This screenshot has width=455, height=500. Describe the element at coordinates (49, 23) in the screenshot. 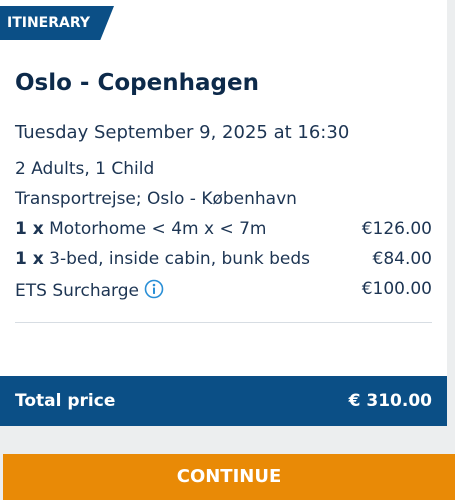

I see `itinerary-tag-label: ITINERARY` at that location.